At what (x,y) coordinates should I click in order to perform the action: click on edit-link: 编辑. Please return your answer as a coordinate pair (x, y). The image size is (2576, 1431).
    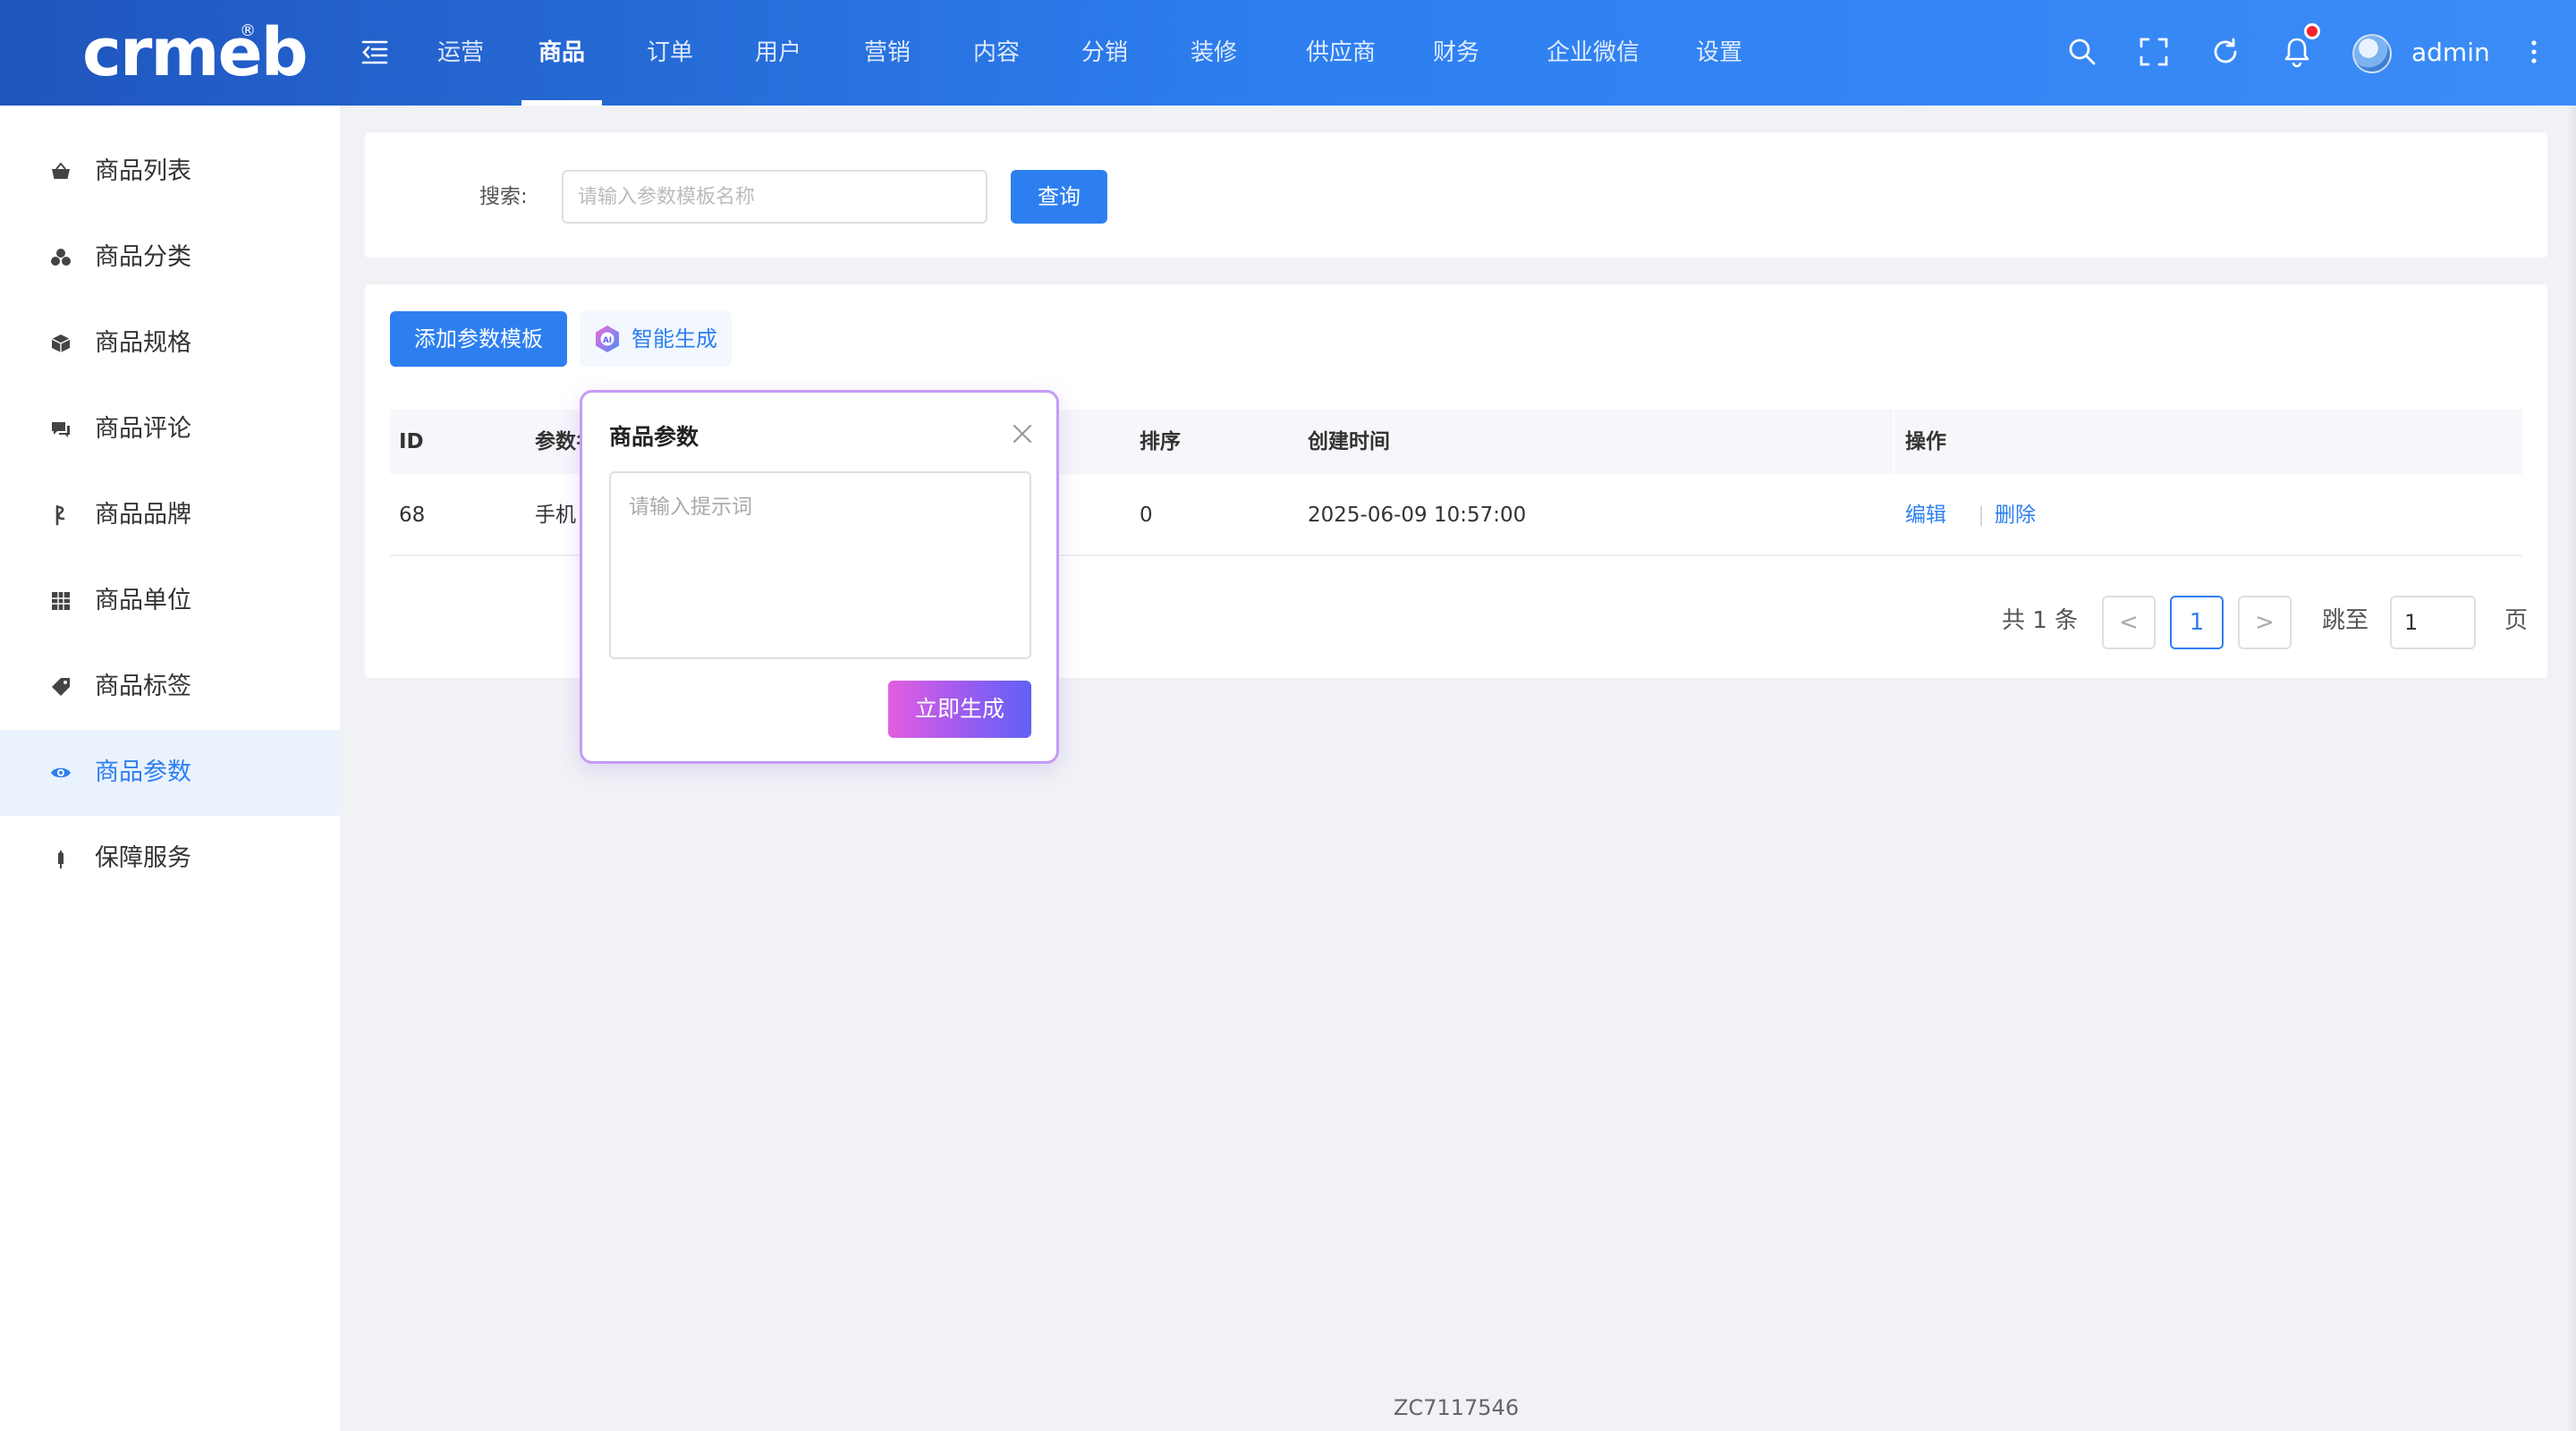
    Looking at the image, I should click on (1925, 515).